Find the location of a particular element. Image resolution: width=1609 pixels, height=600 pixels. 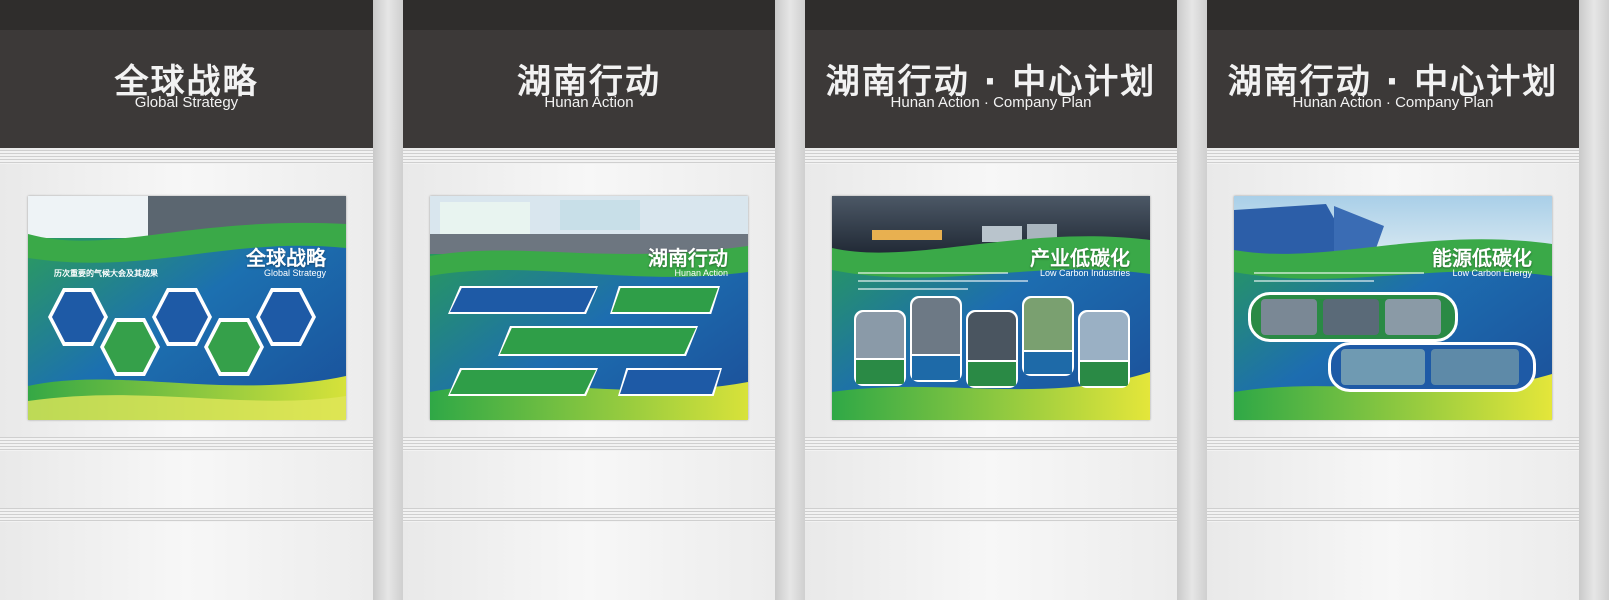

panel-title-en: Global Strategy is located at coordinates (186, 102).